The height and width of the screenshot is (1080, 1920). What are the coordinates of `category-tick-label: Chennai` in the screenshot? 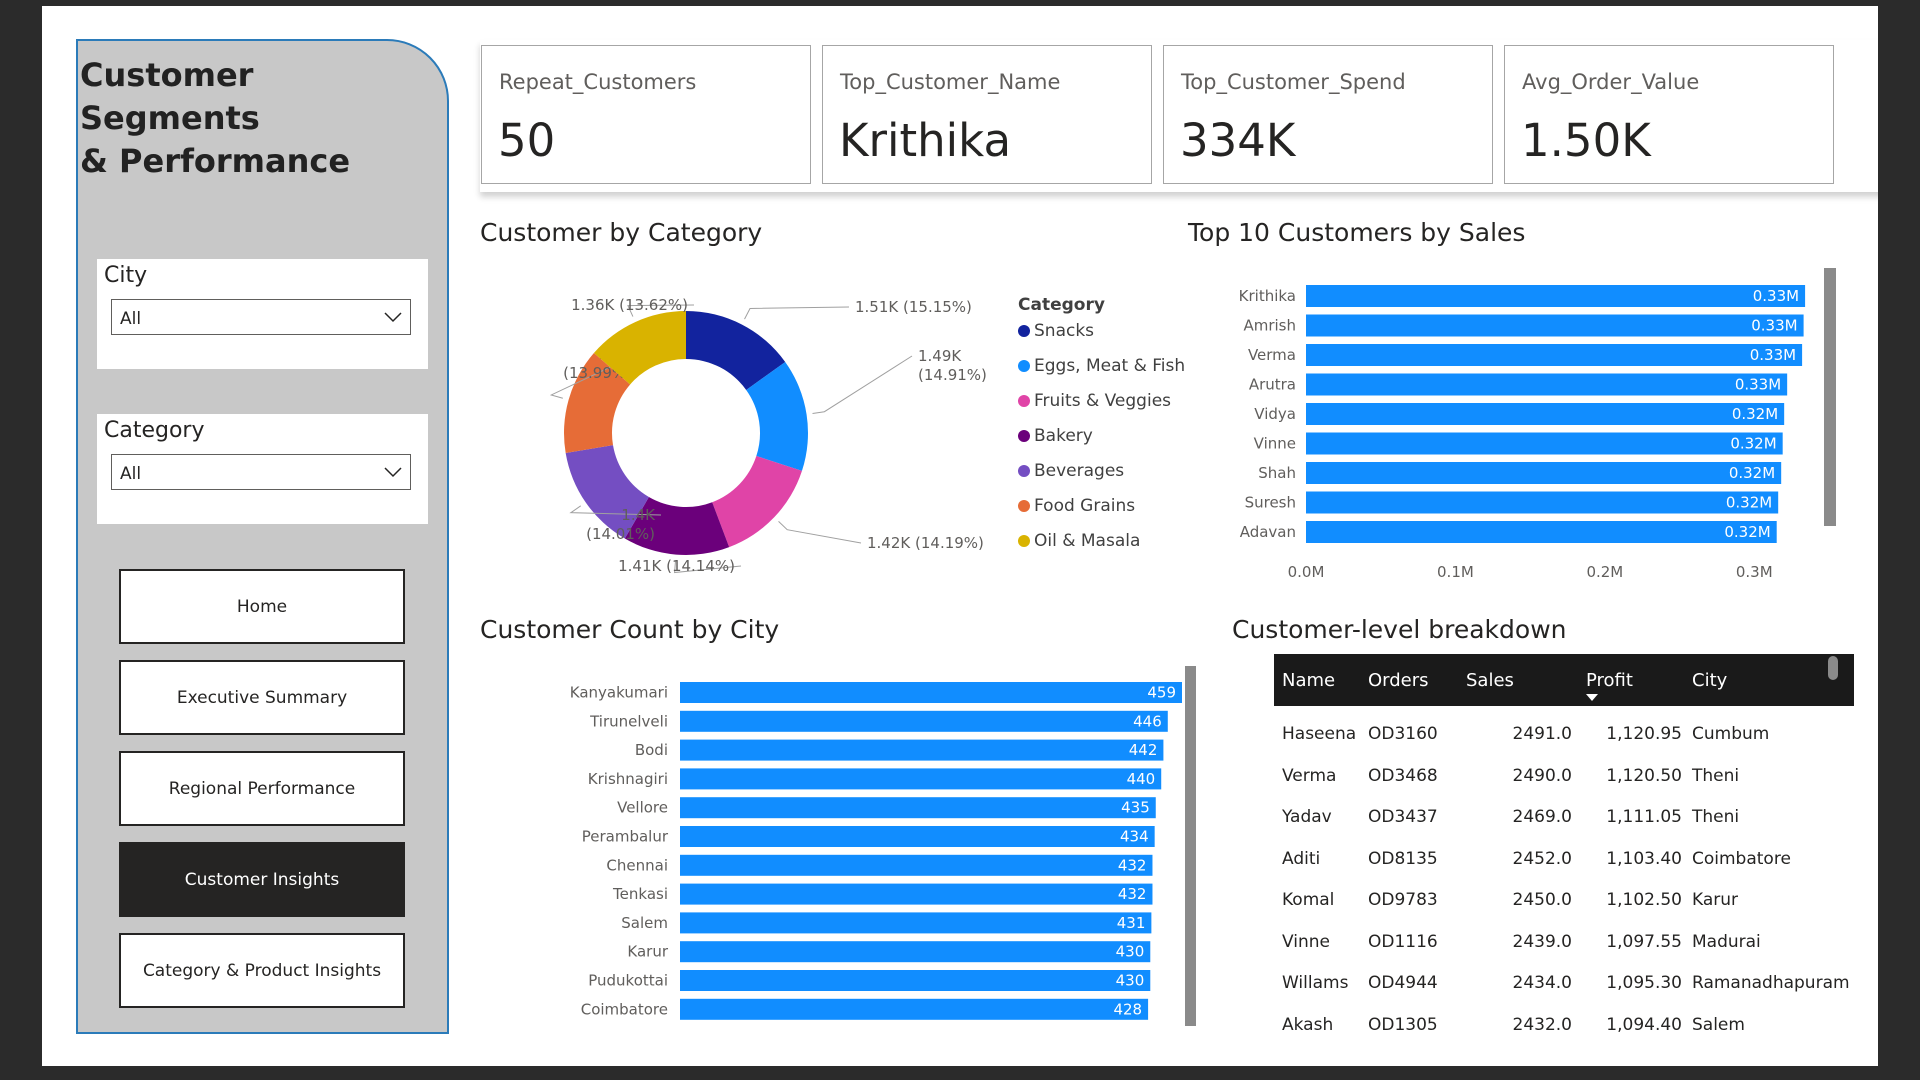 It's located at (637, 865).